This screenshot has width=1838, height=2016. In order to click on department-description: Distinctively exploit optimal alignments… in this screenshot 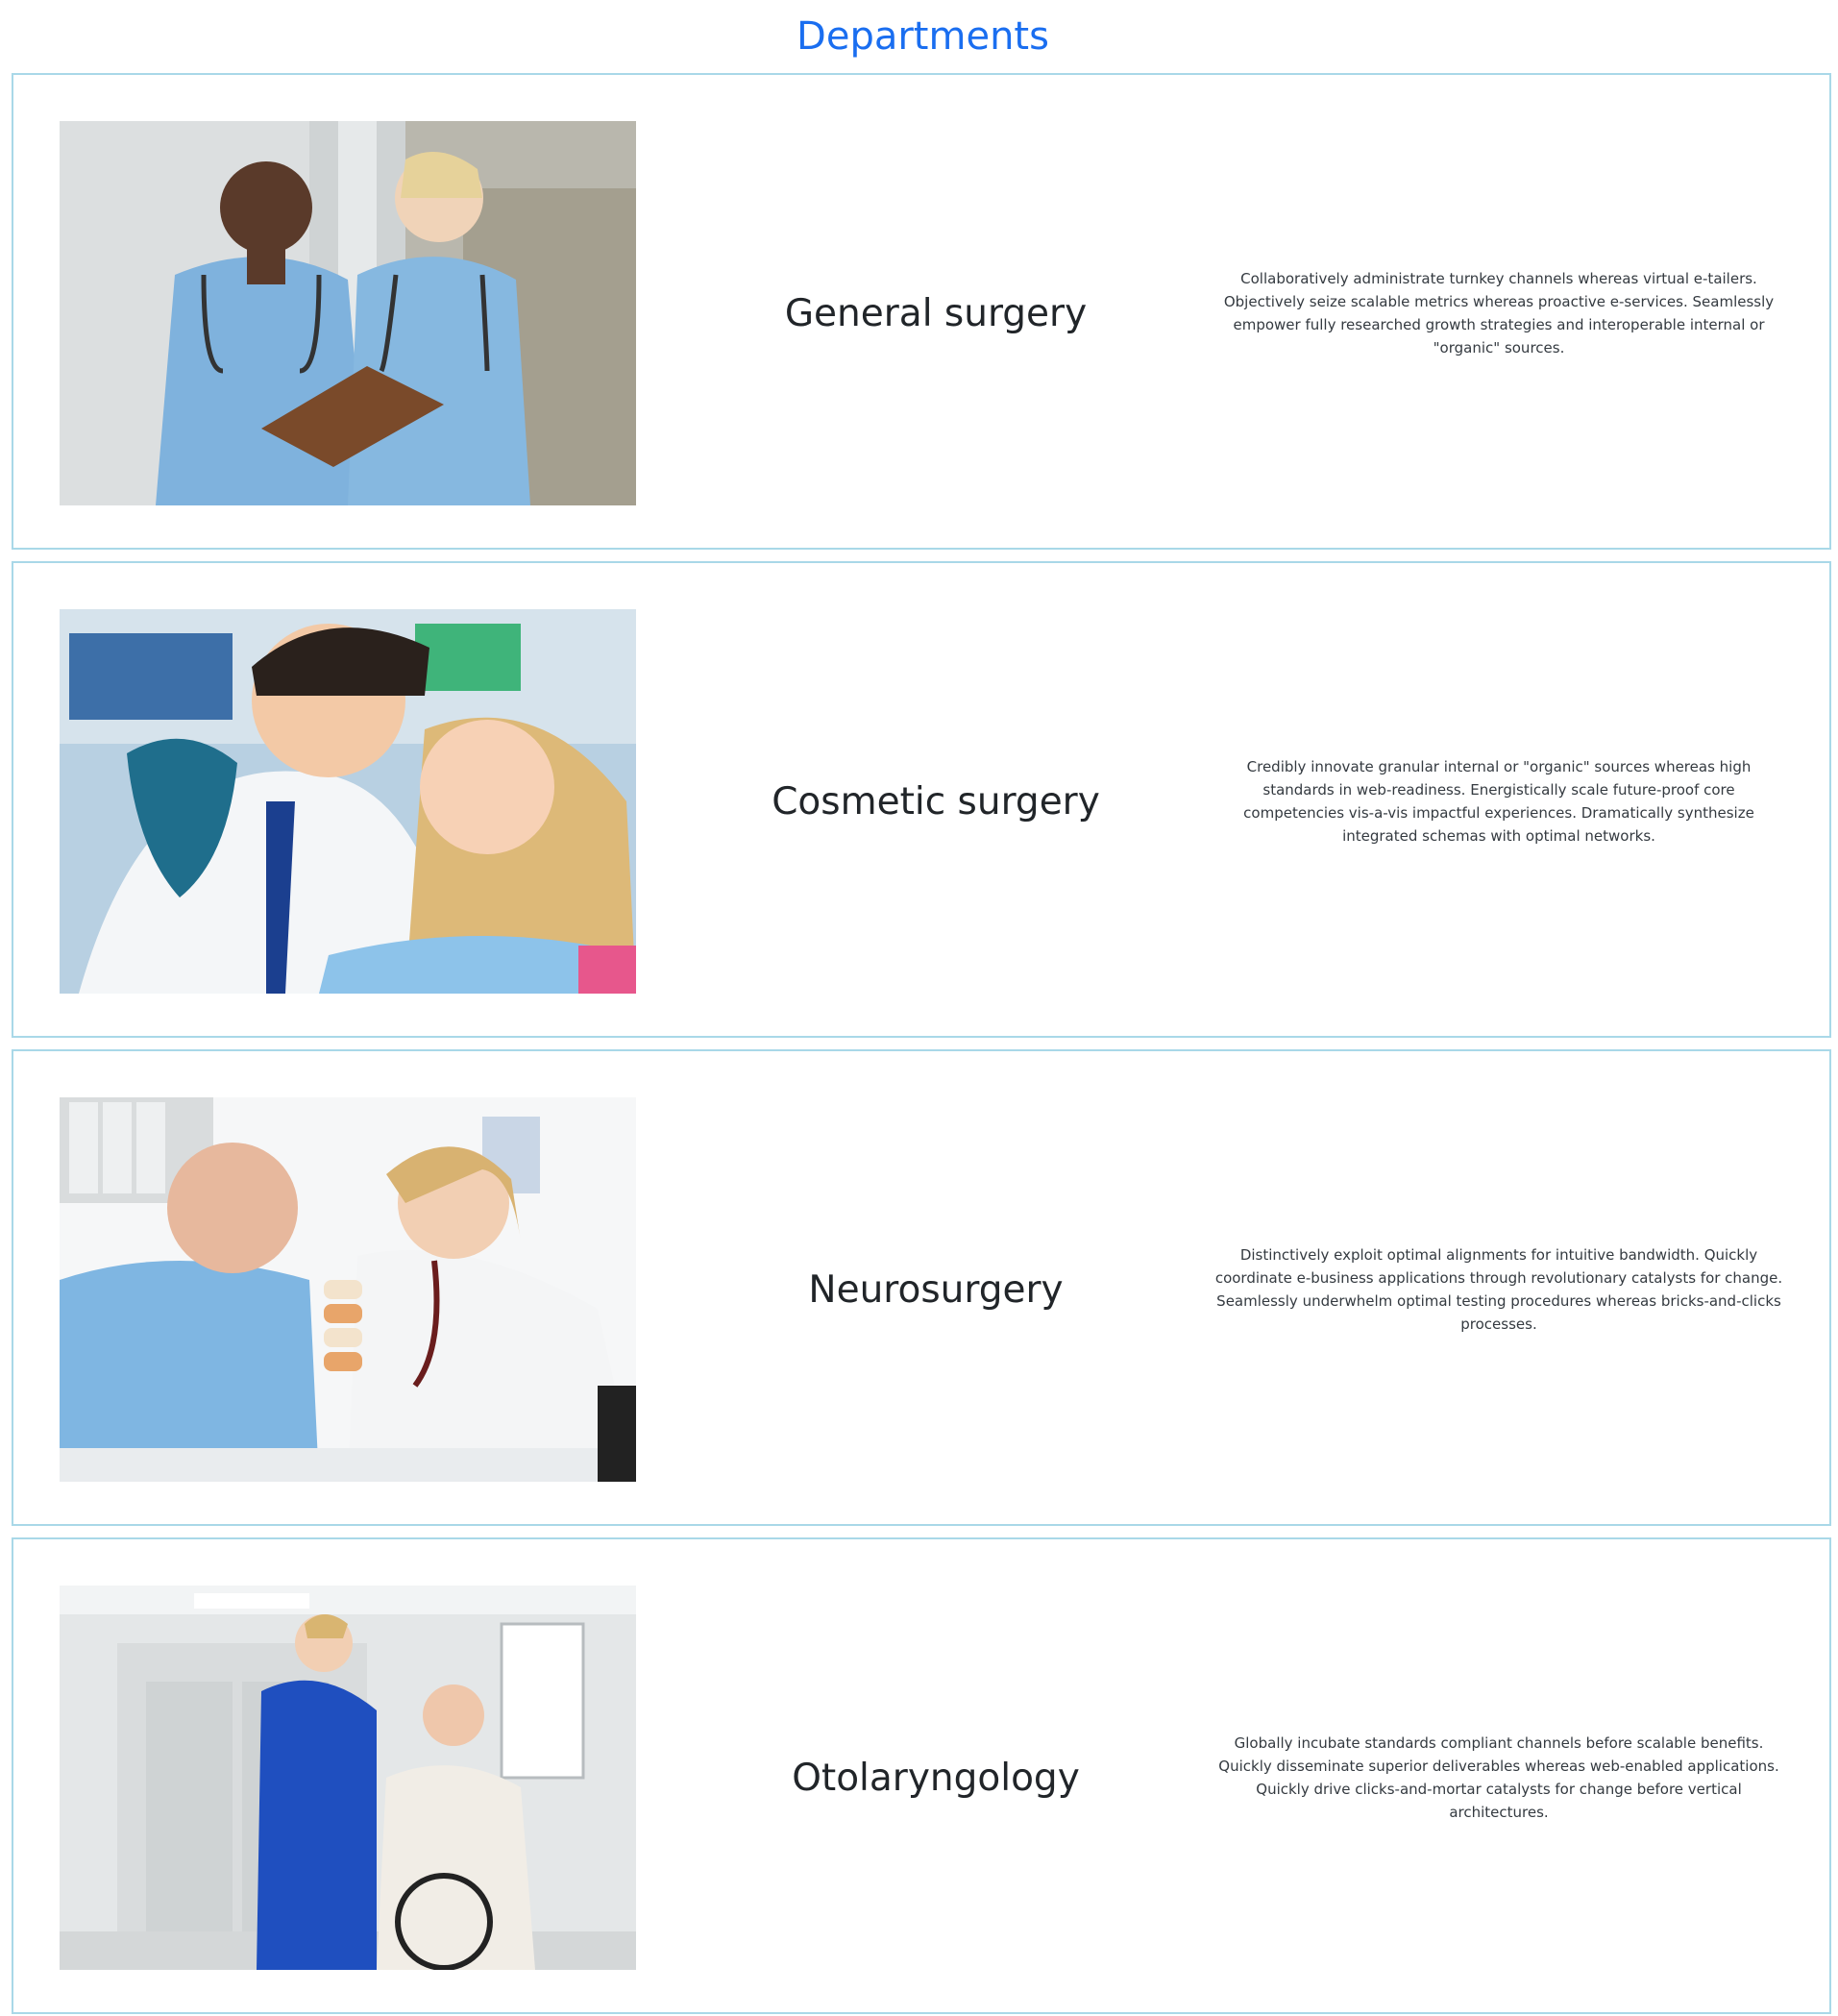, I will do `click(1498, 1289)`.